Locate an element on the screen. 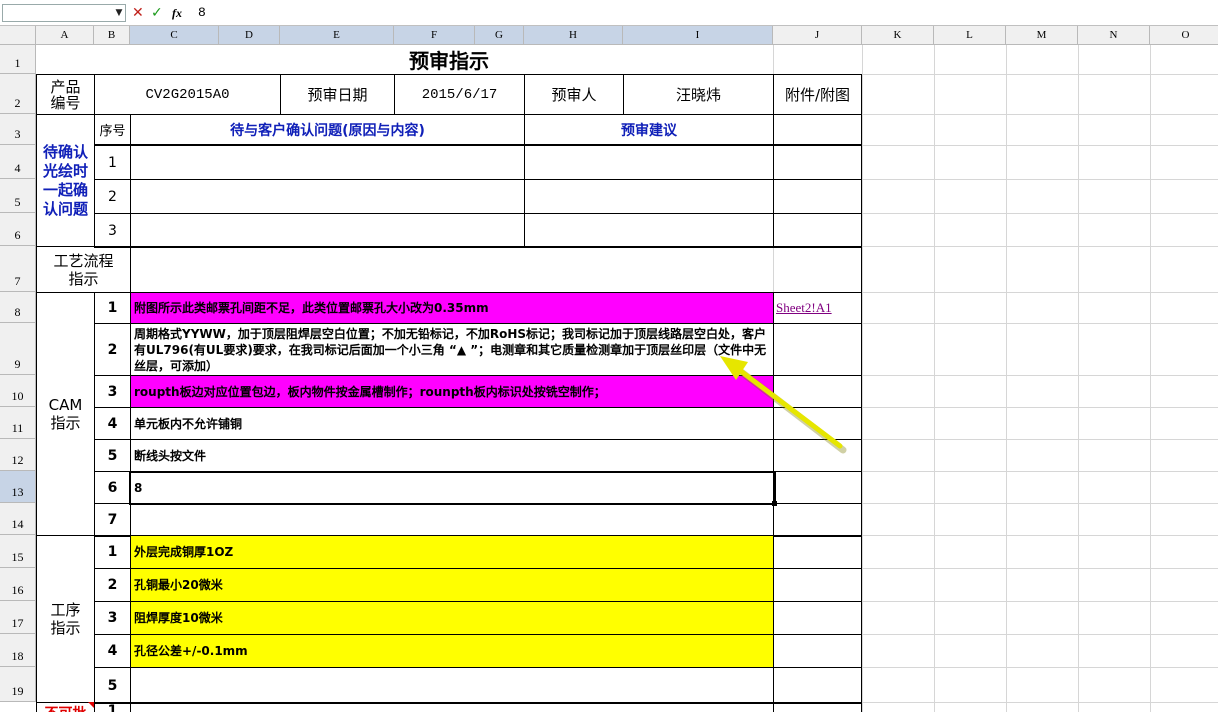 Image resolution: width=1218 pixels, height=712 pixels. sheet-title-cell: 预审指示 is located at coordinates (449, 60).